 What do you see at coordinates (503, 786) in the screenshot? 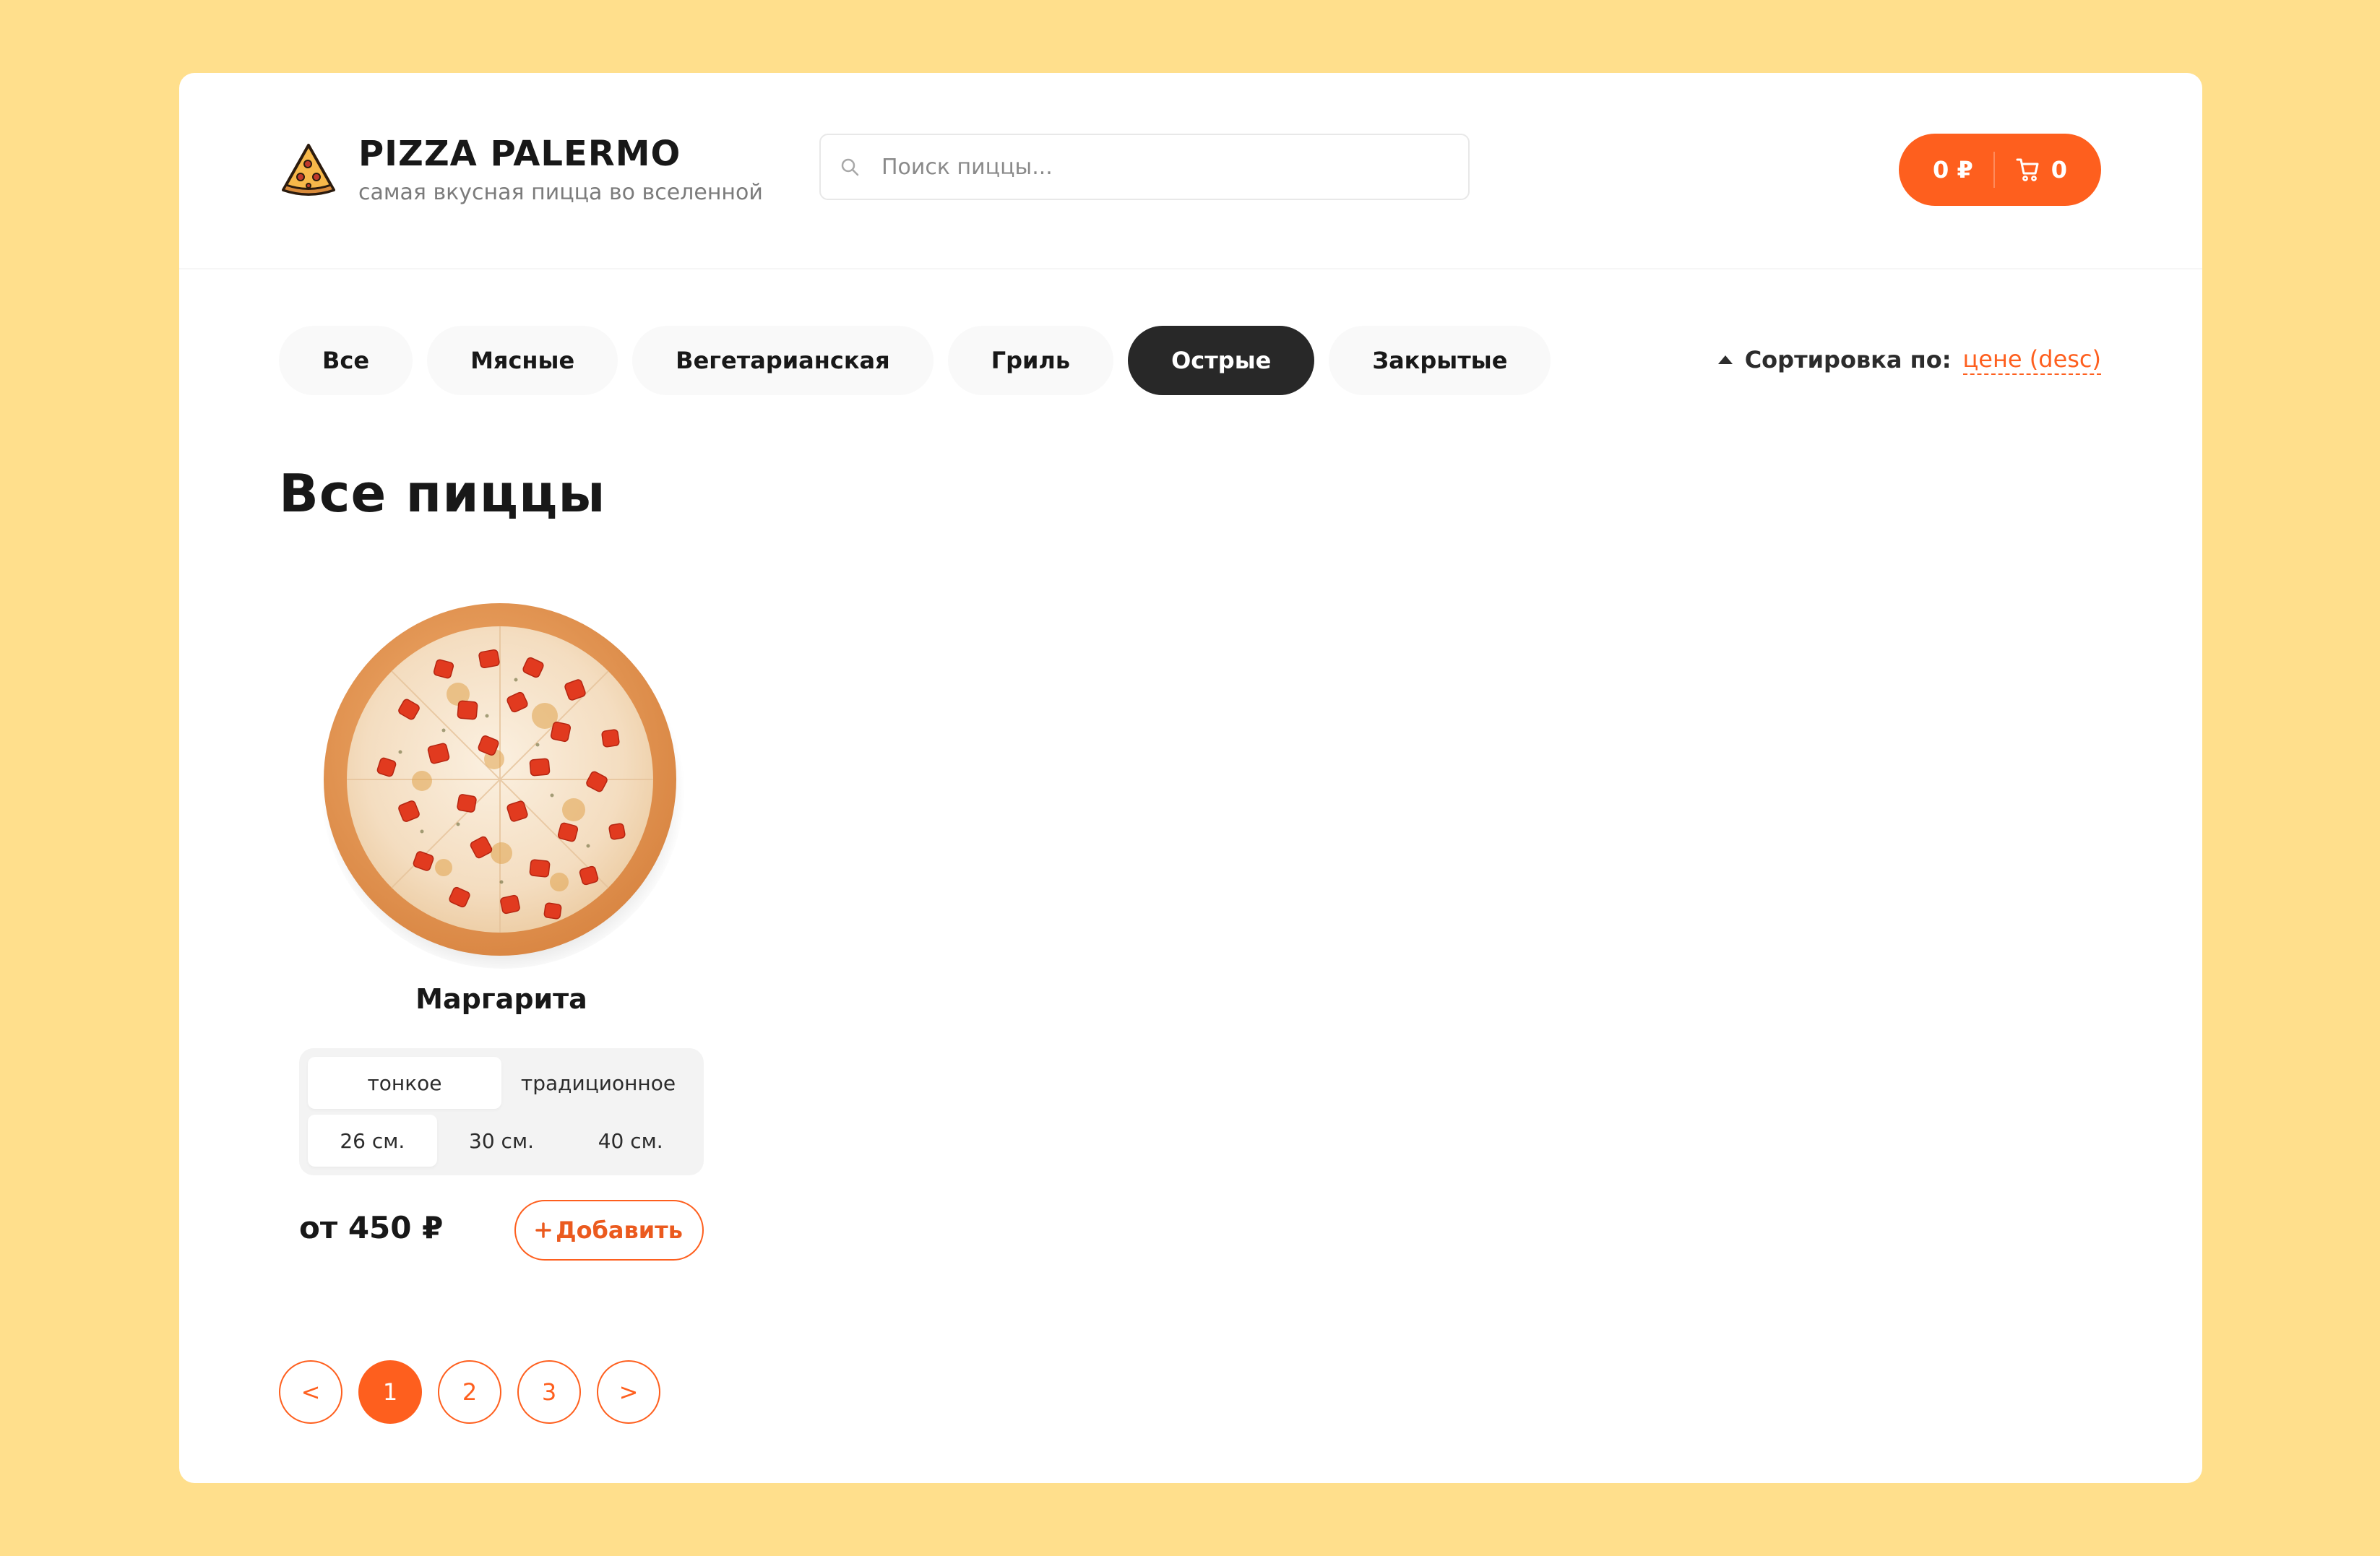
I see `pizza-image` at bounding box center [503, 786].